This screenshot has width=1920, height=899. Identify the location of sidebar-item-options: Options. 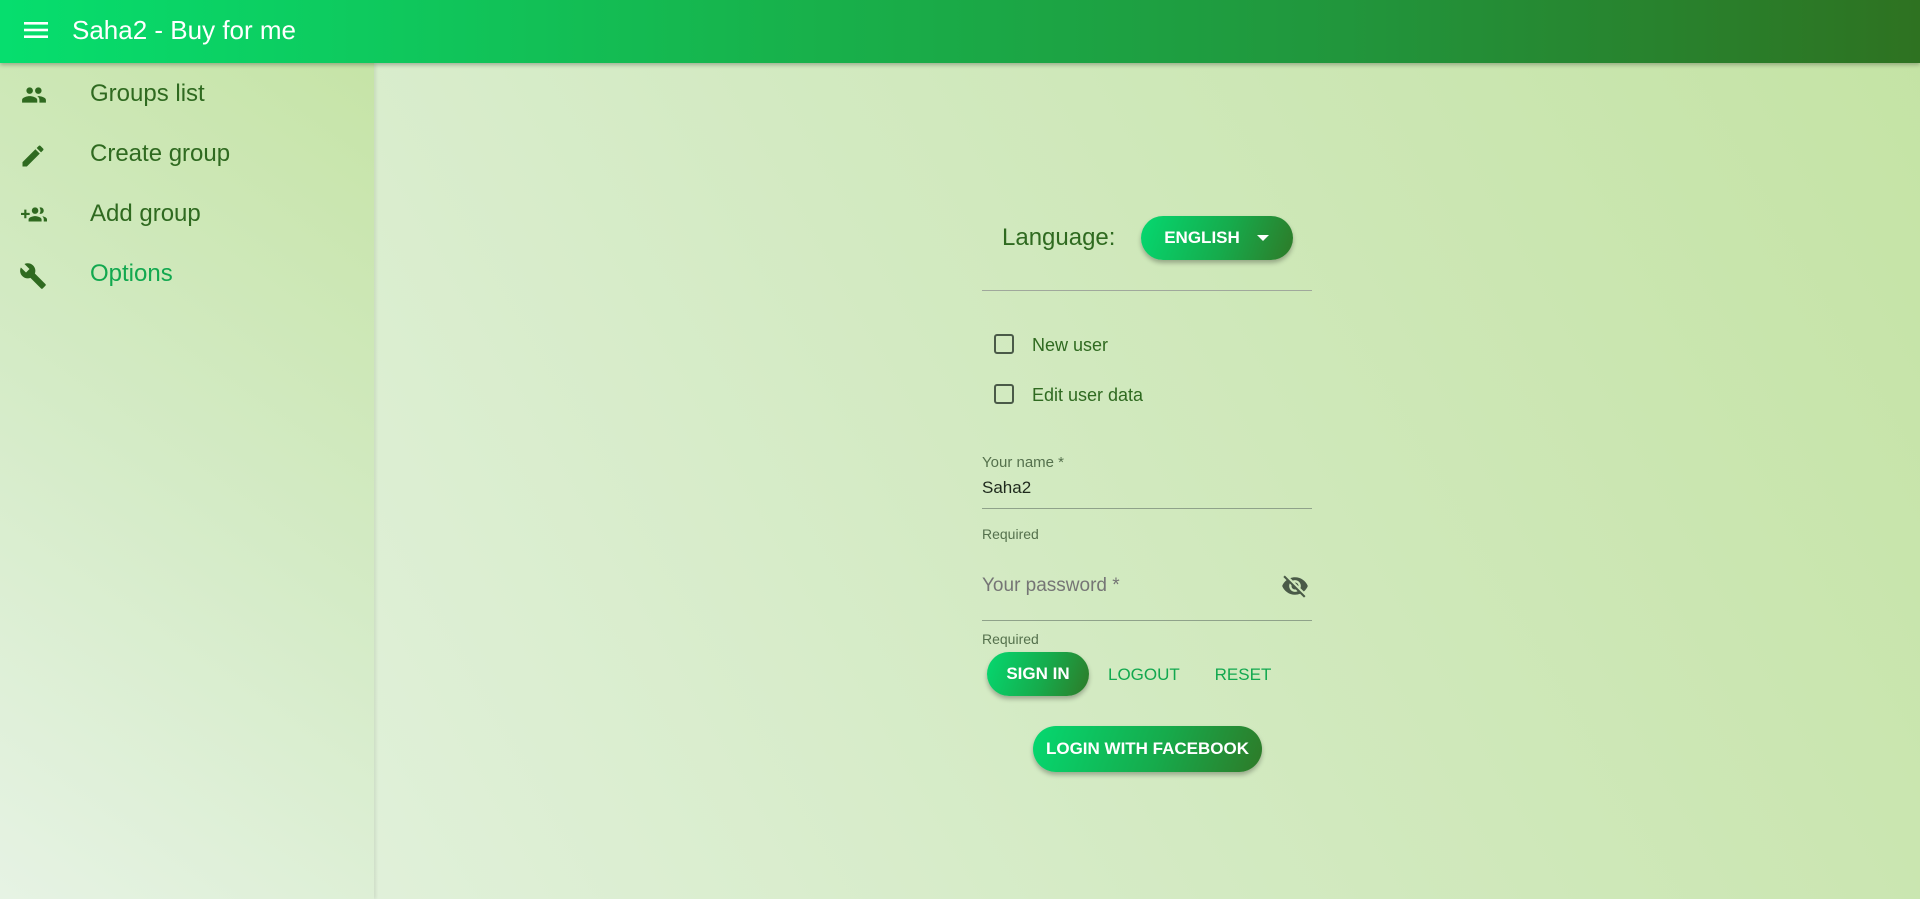
(187, 275).